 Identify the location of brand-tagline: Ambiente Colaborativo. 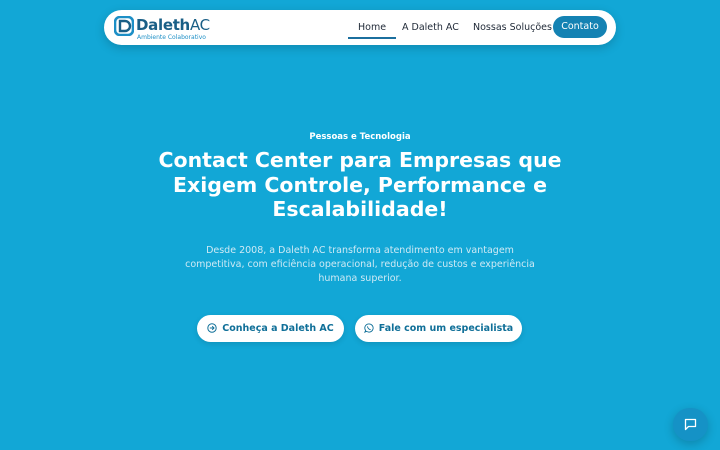
(171, 37).